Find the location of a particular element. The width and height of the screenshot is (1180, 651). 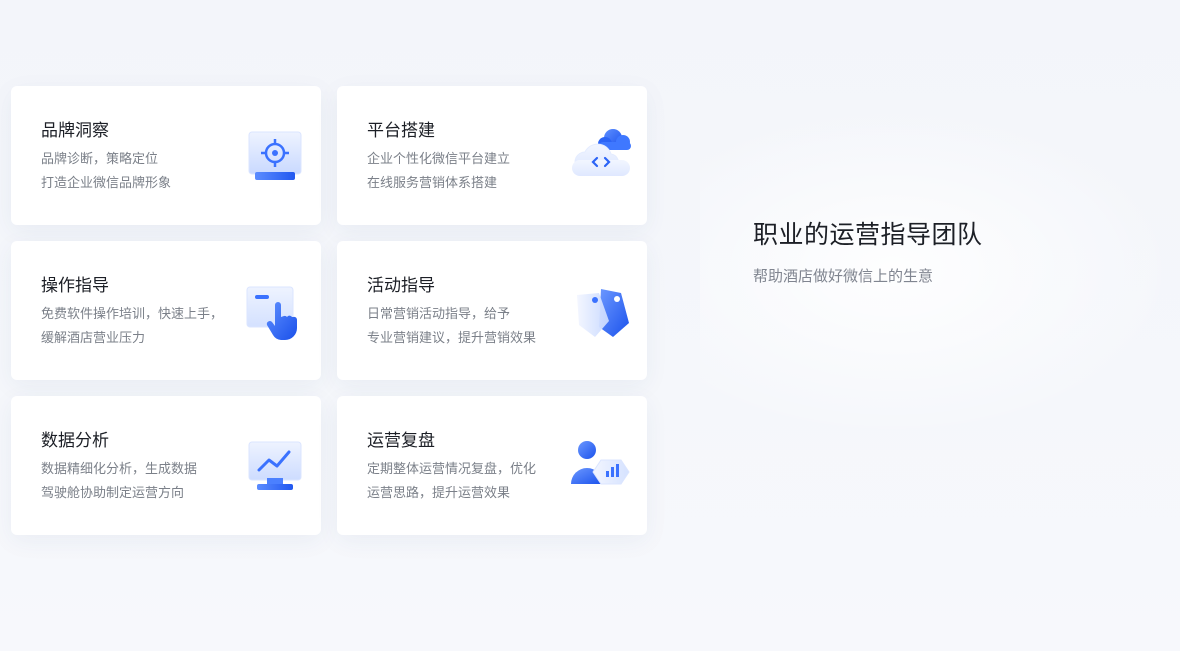

user-chart-icon is located at coordinates (601, 468).